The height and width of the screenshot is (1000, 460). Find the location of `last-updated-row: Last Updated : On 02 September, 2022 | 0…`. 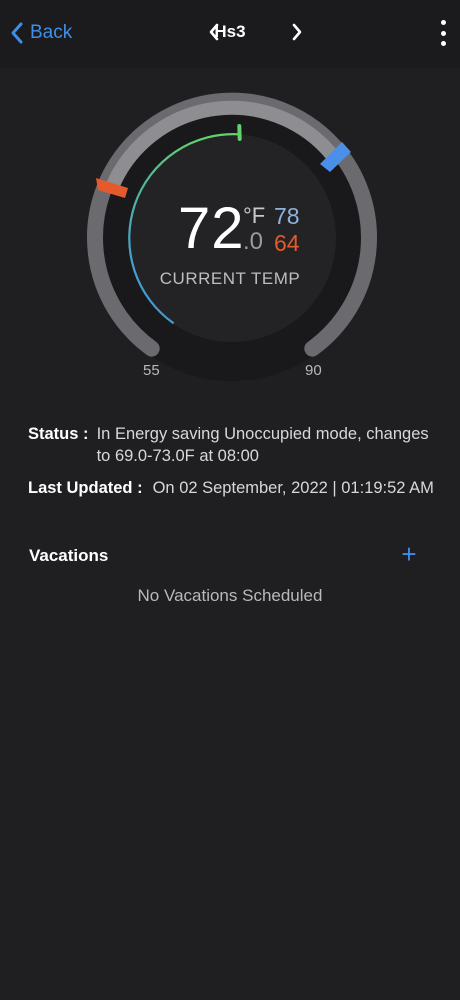

last-updated-row: Last Updated : On 02 September, 2022 | 0… is located at coordinates (235, 488).